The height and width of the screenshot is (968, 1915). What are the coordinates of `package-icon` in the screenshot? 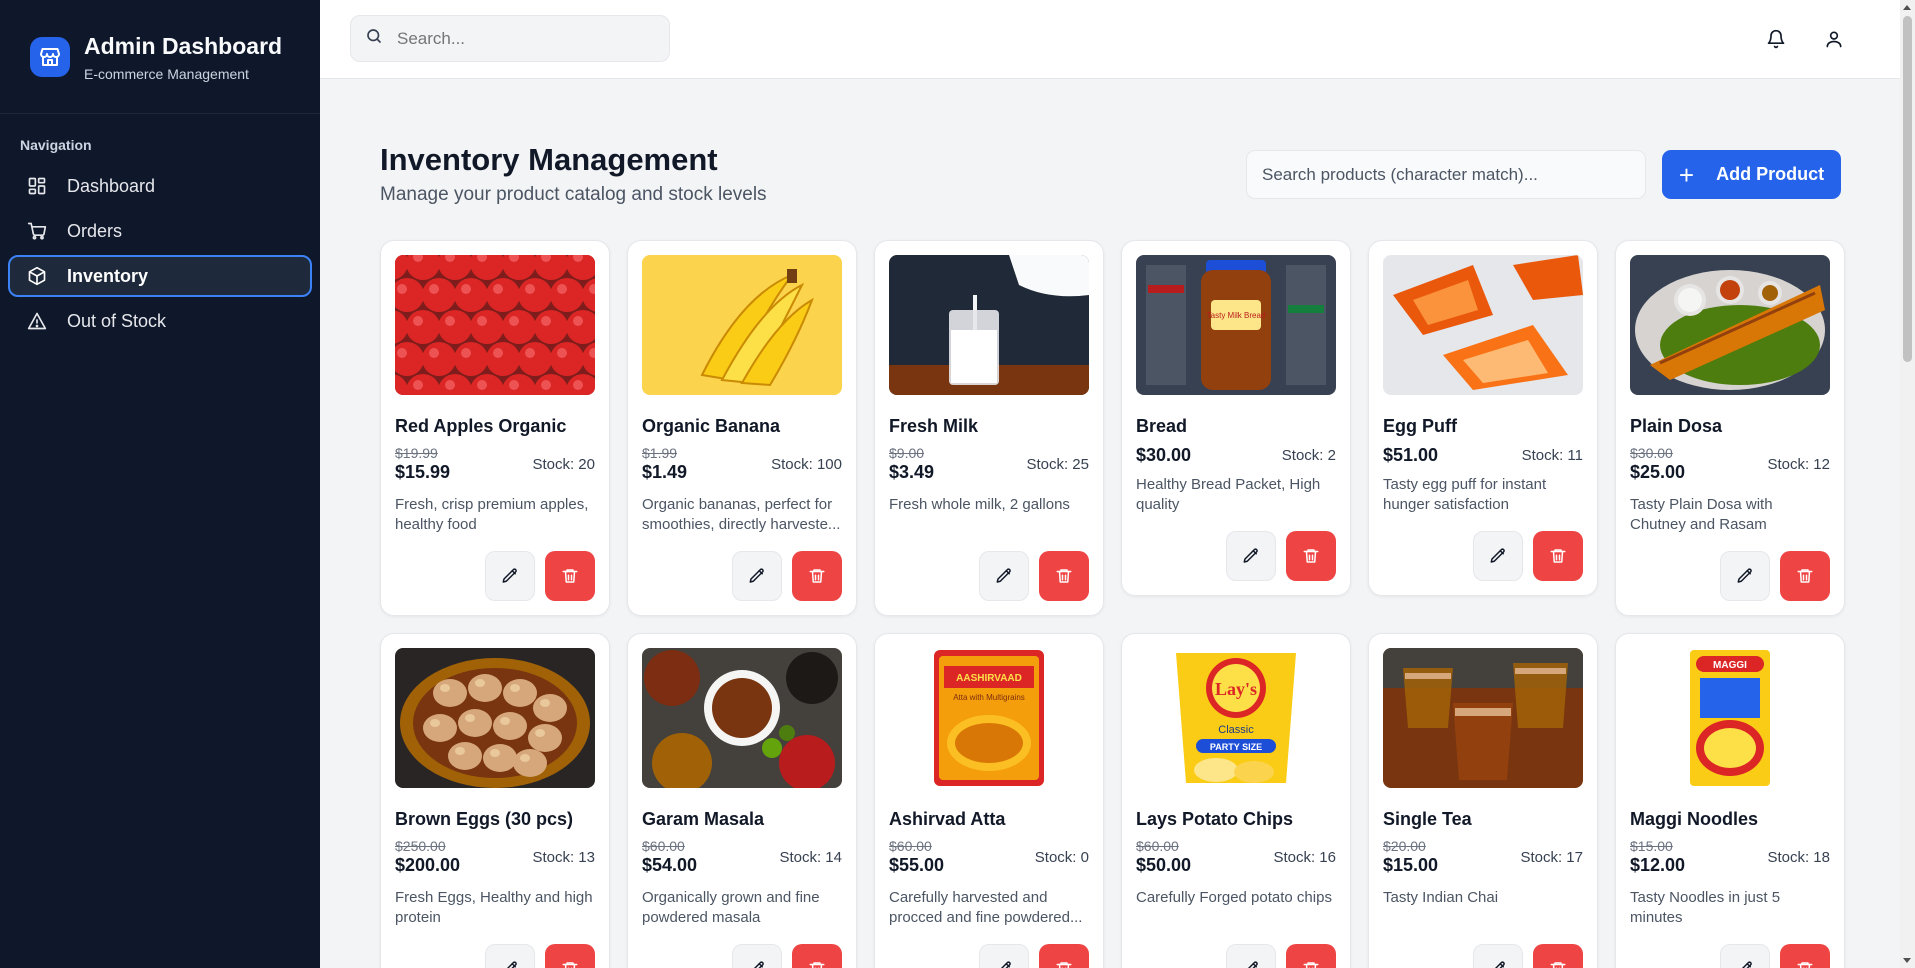 It's located at (37, 276).